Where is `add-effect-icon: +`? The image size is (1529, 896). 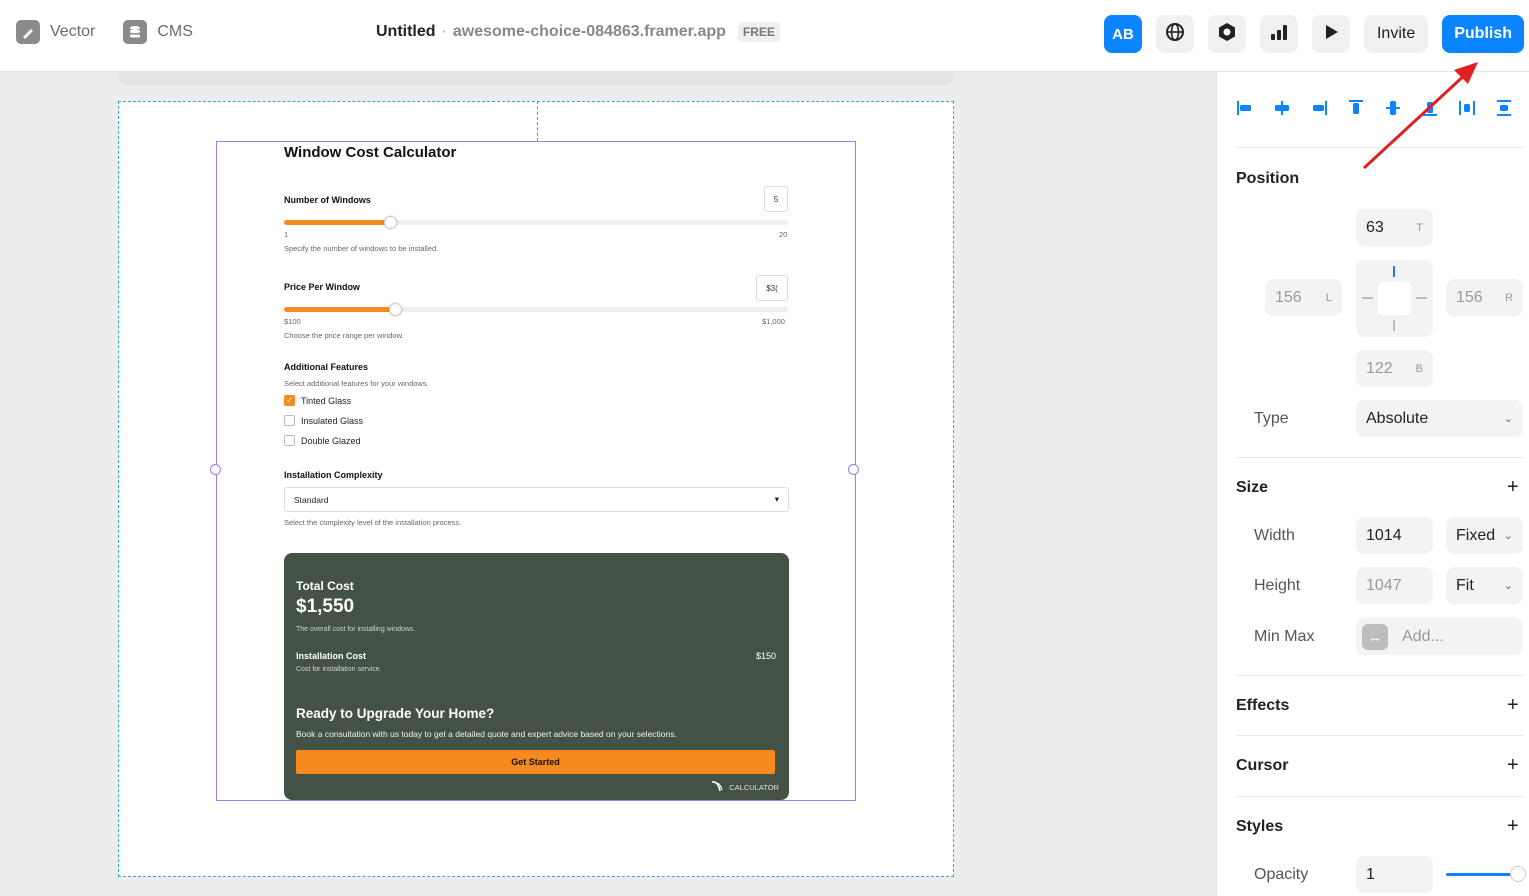 add-effect-icon: + is located at coordinates (1513, 705).